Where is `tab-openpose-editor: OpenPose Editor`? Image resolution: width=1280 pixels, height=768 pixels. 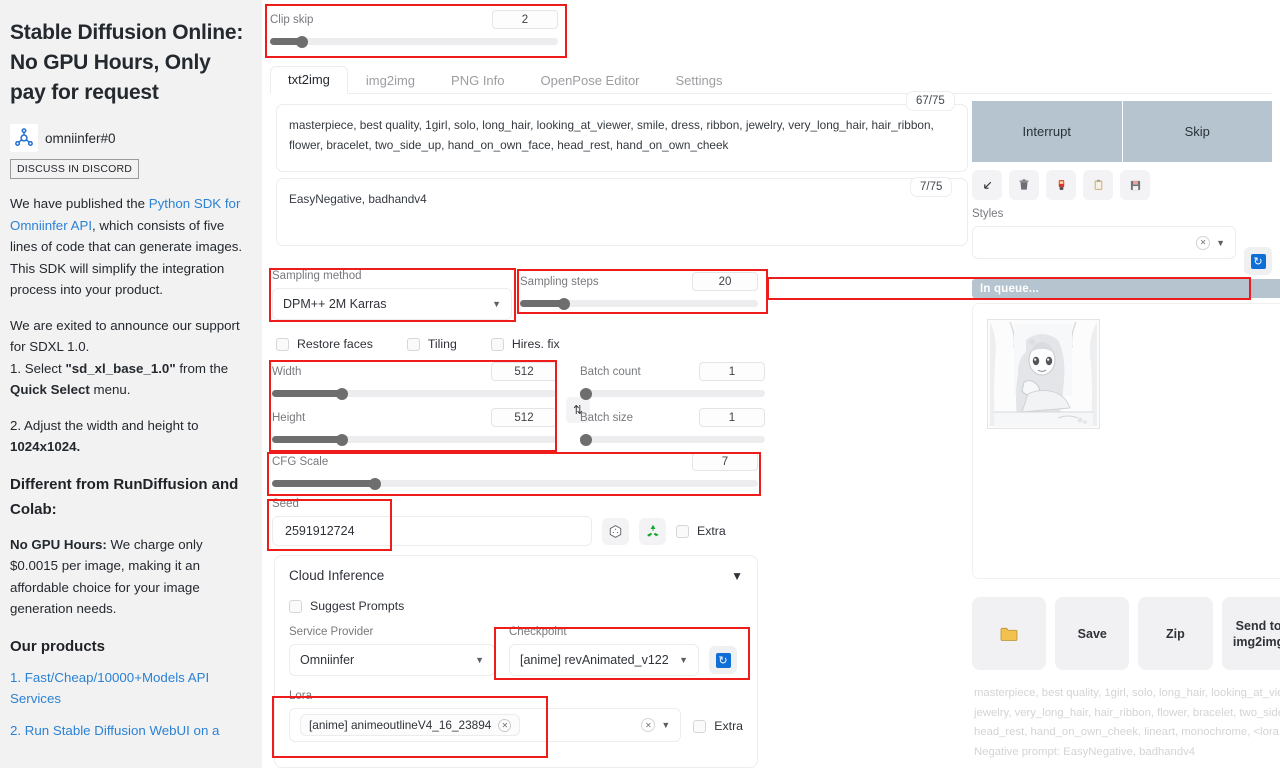 tab-openpose-editor: OpenPose Editor is located at coordinates (590, 80).